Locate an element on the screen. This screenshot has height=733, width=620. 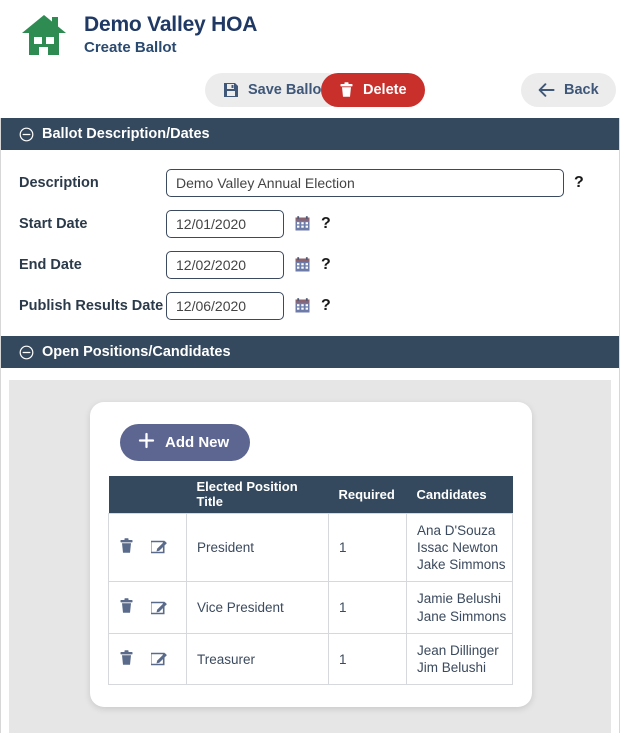
action-toolbar: Save Ballot Delete Back is located at coordinates (310, 93).